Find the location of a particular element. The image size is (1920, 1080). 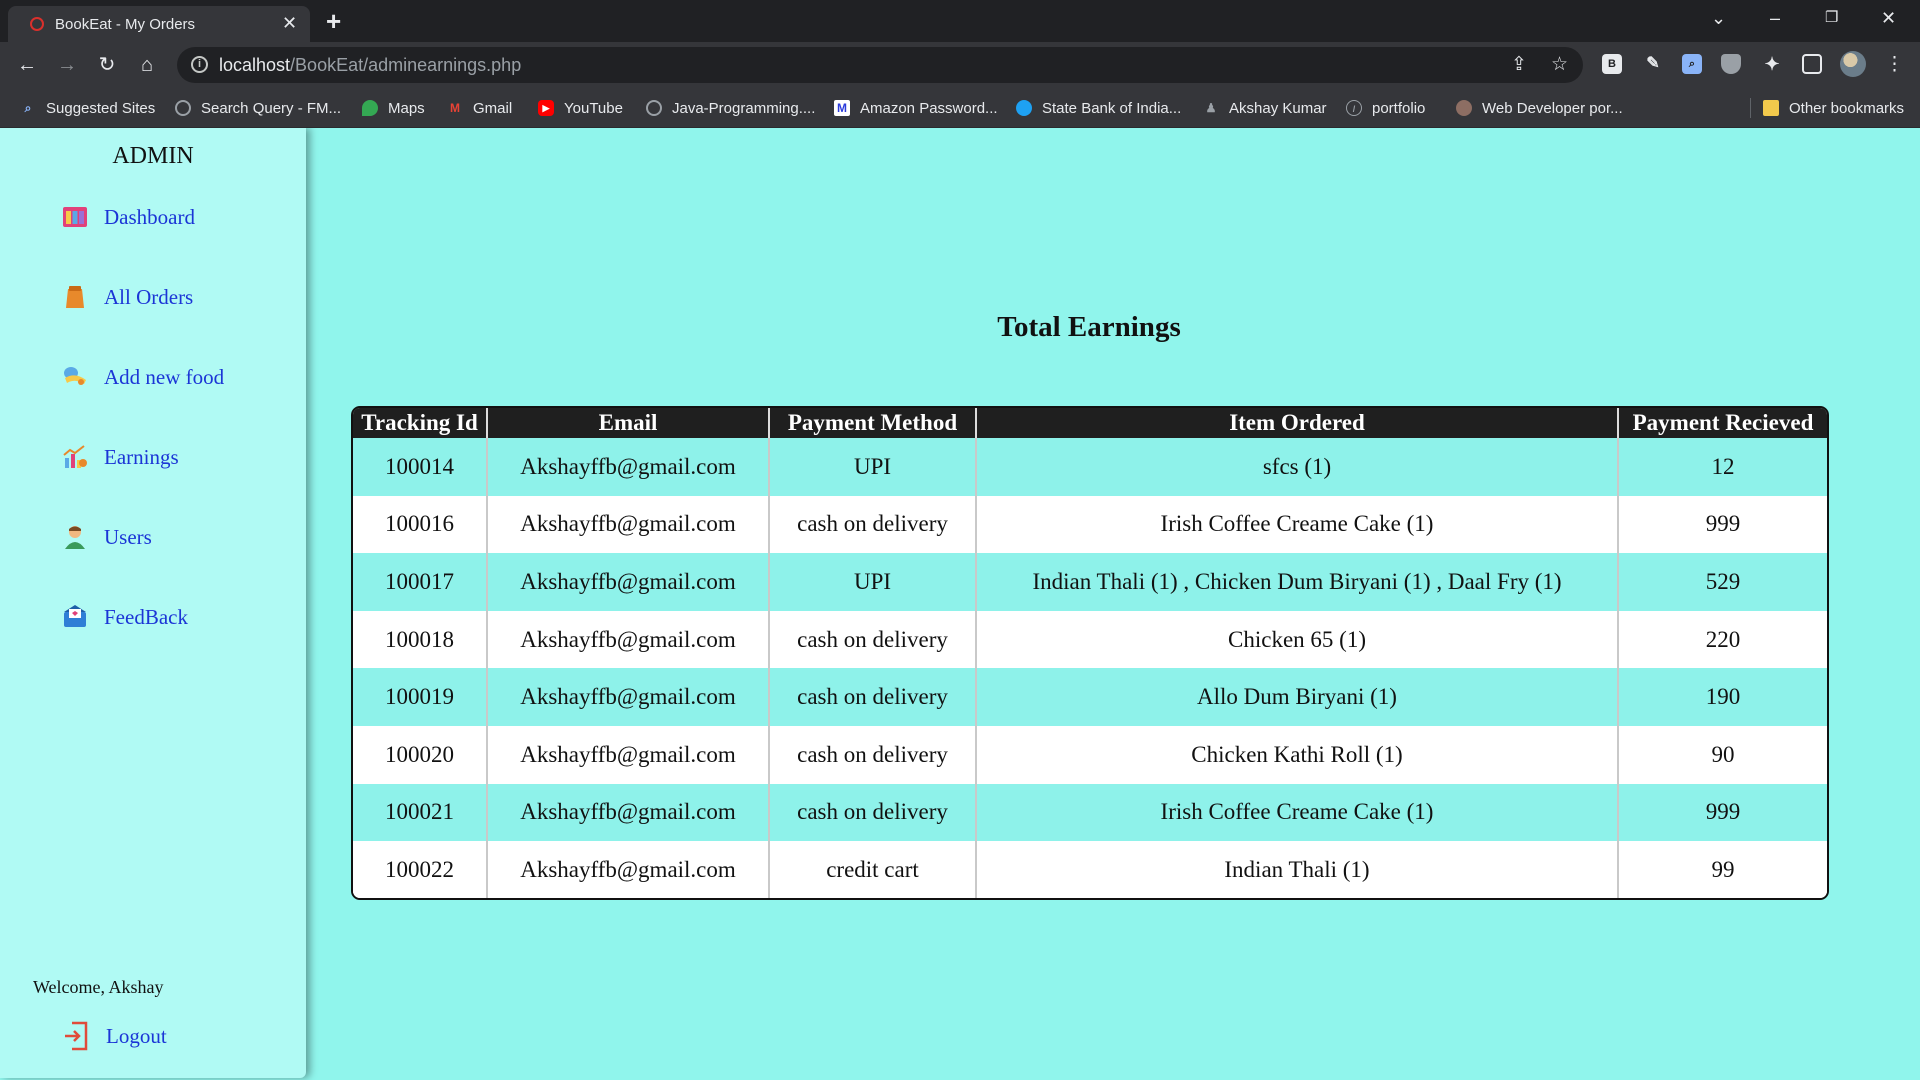

back-icon: ← is located at coordinates (27, 65).